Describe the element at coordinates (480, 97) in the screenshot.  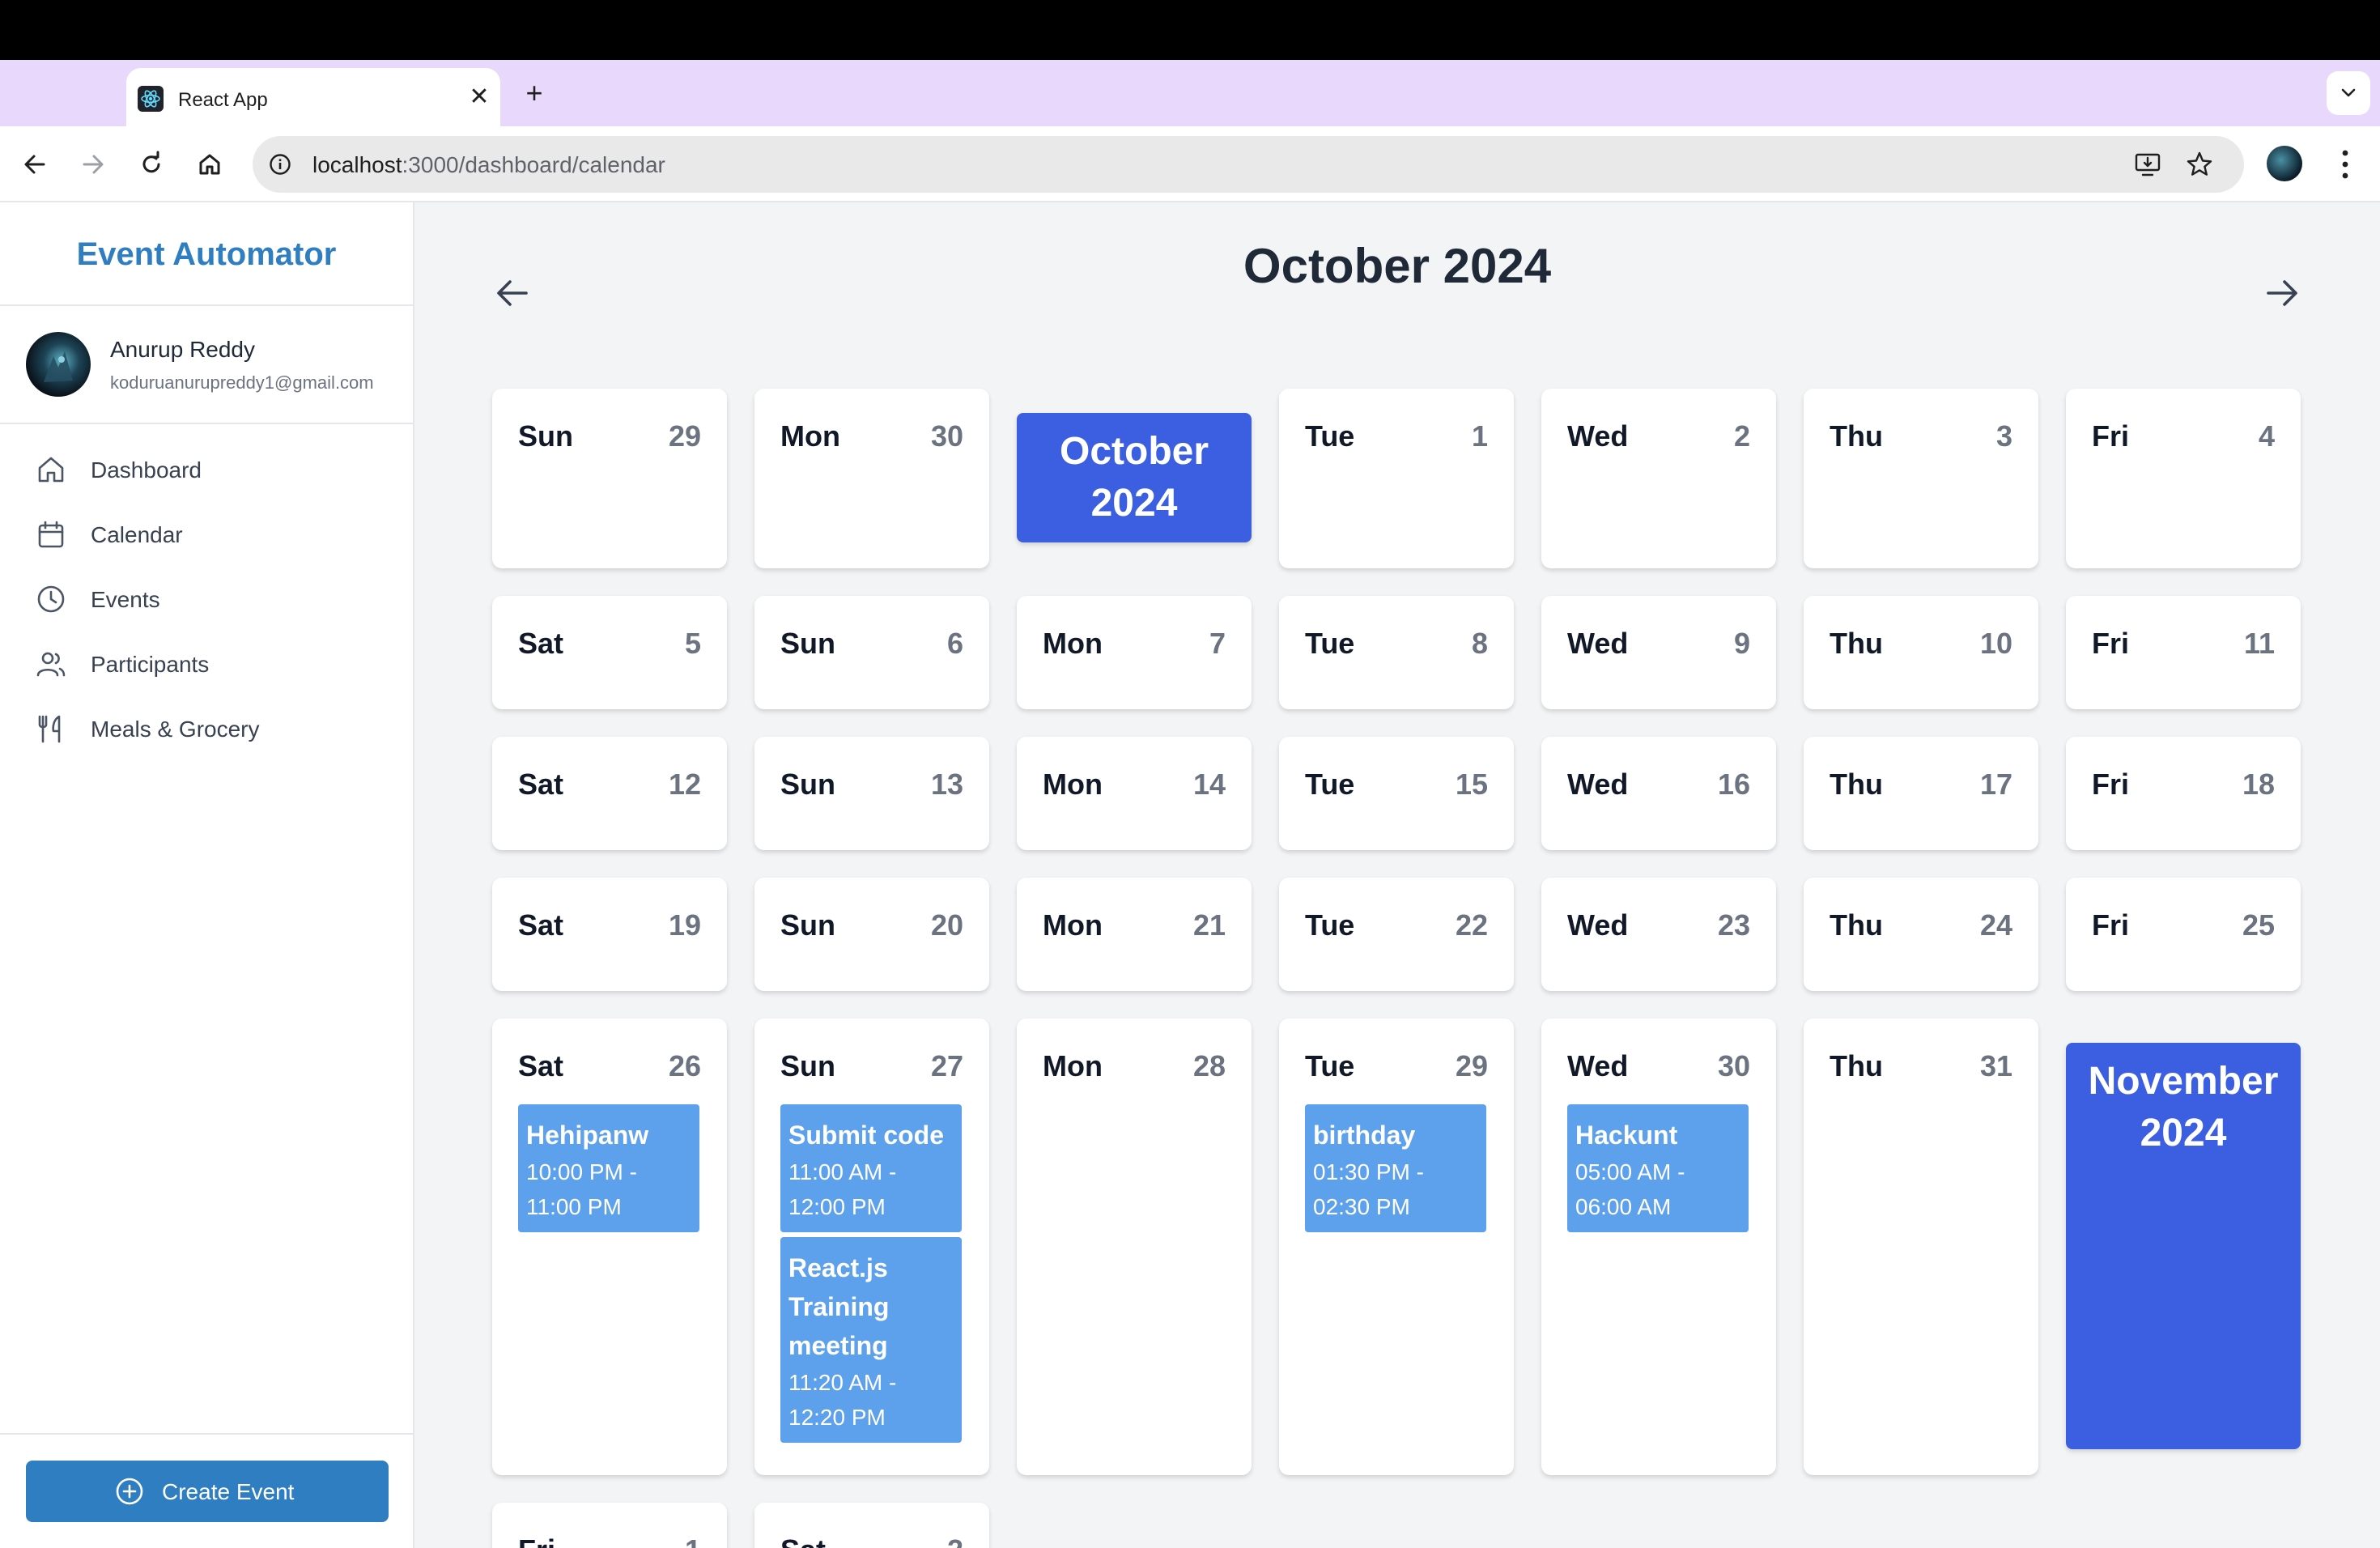
I see `tab-close-icon: ✕` at that location.